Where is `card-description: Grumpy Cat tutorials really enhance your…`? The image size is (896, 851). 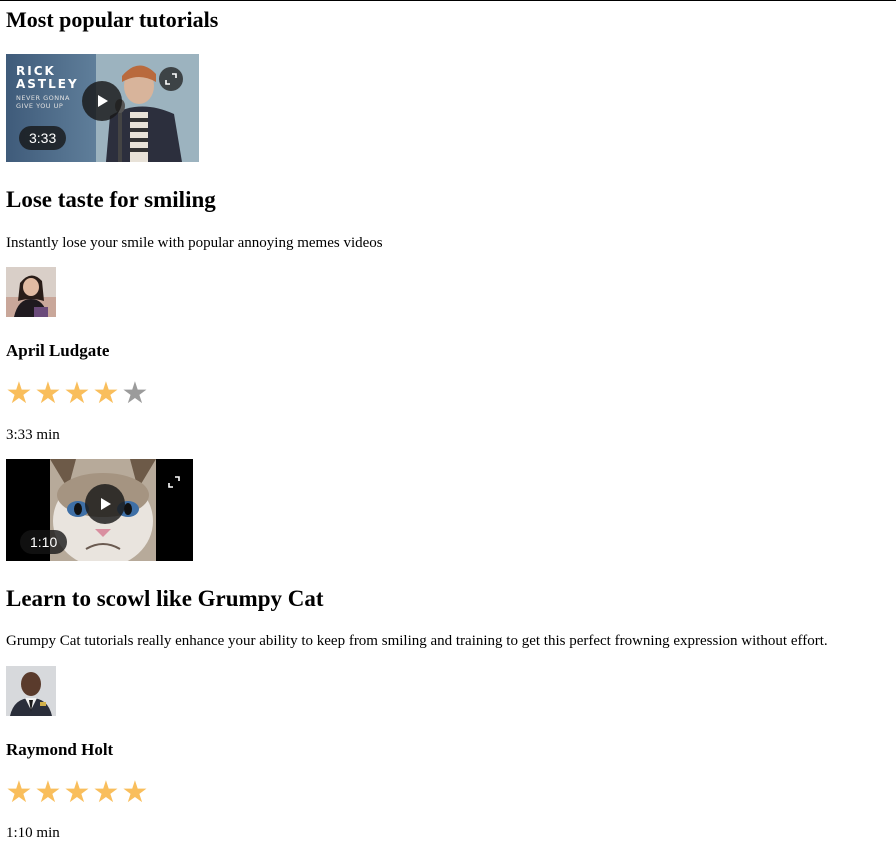 card-description: Grumpy Cat tutorials really enhance your… is located at coordinates (417, 641).